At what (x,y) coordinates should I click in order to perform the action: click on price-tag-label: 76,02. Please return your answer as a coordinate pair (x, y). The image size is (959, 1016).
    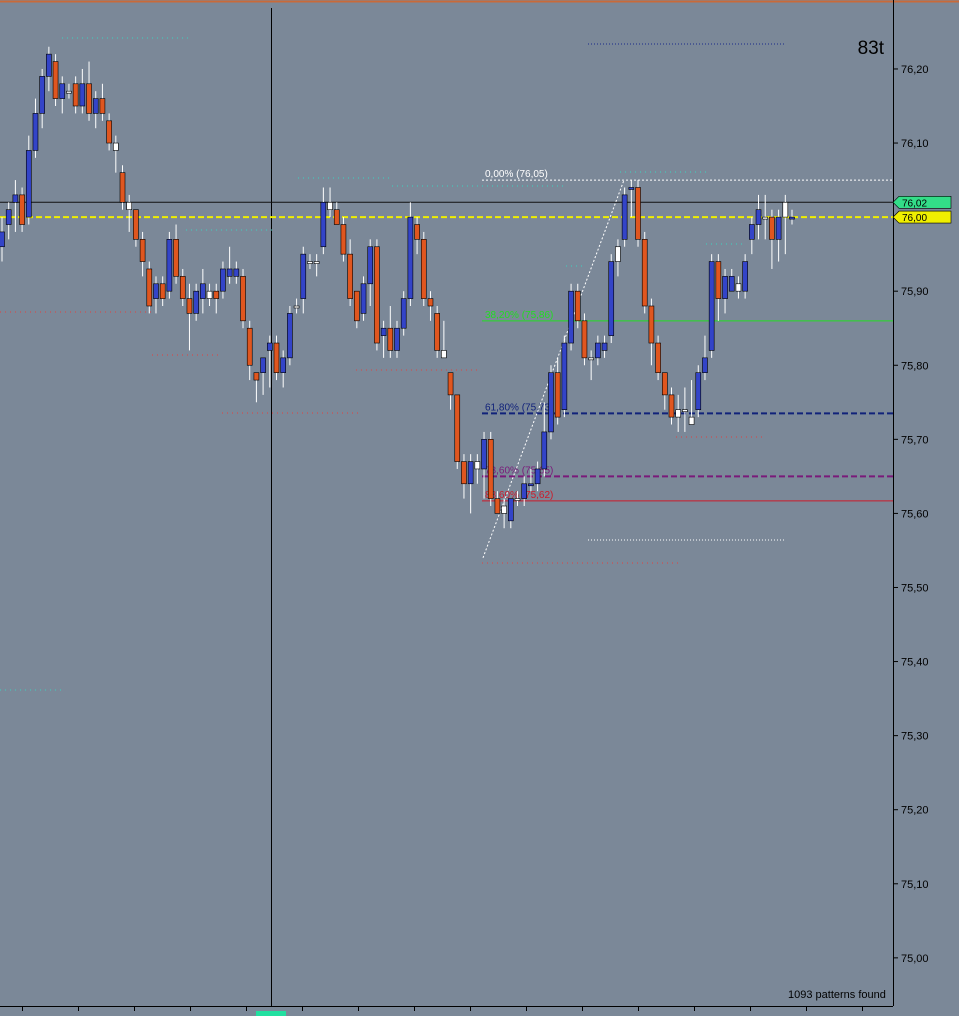
    Looking at the image, I should click on (914, 203).